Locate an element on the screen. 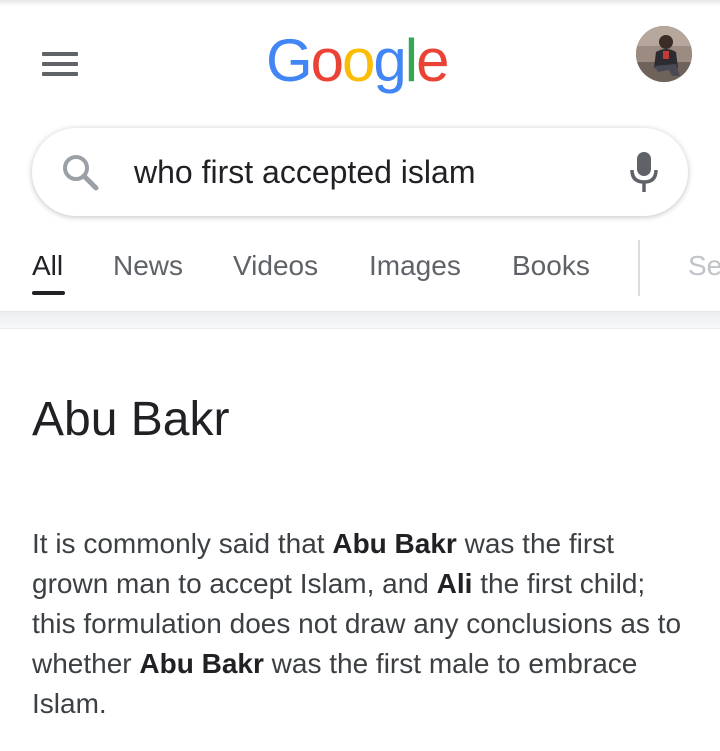 The height and width of the screenshot is (751, 720). logo-letter: g is located at coordinates (389, 60).